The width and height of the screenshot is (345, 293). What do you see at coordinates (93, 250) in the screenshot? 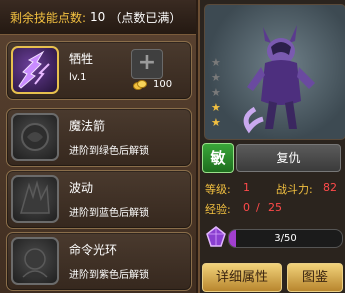
I see `skill-name: 命令光环` at bounding box center [93, 250].